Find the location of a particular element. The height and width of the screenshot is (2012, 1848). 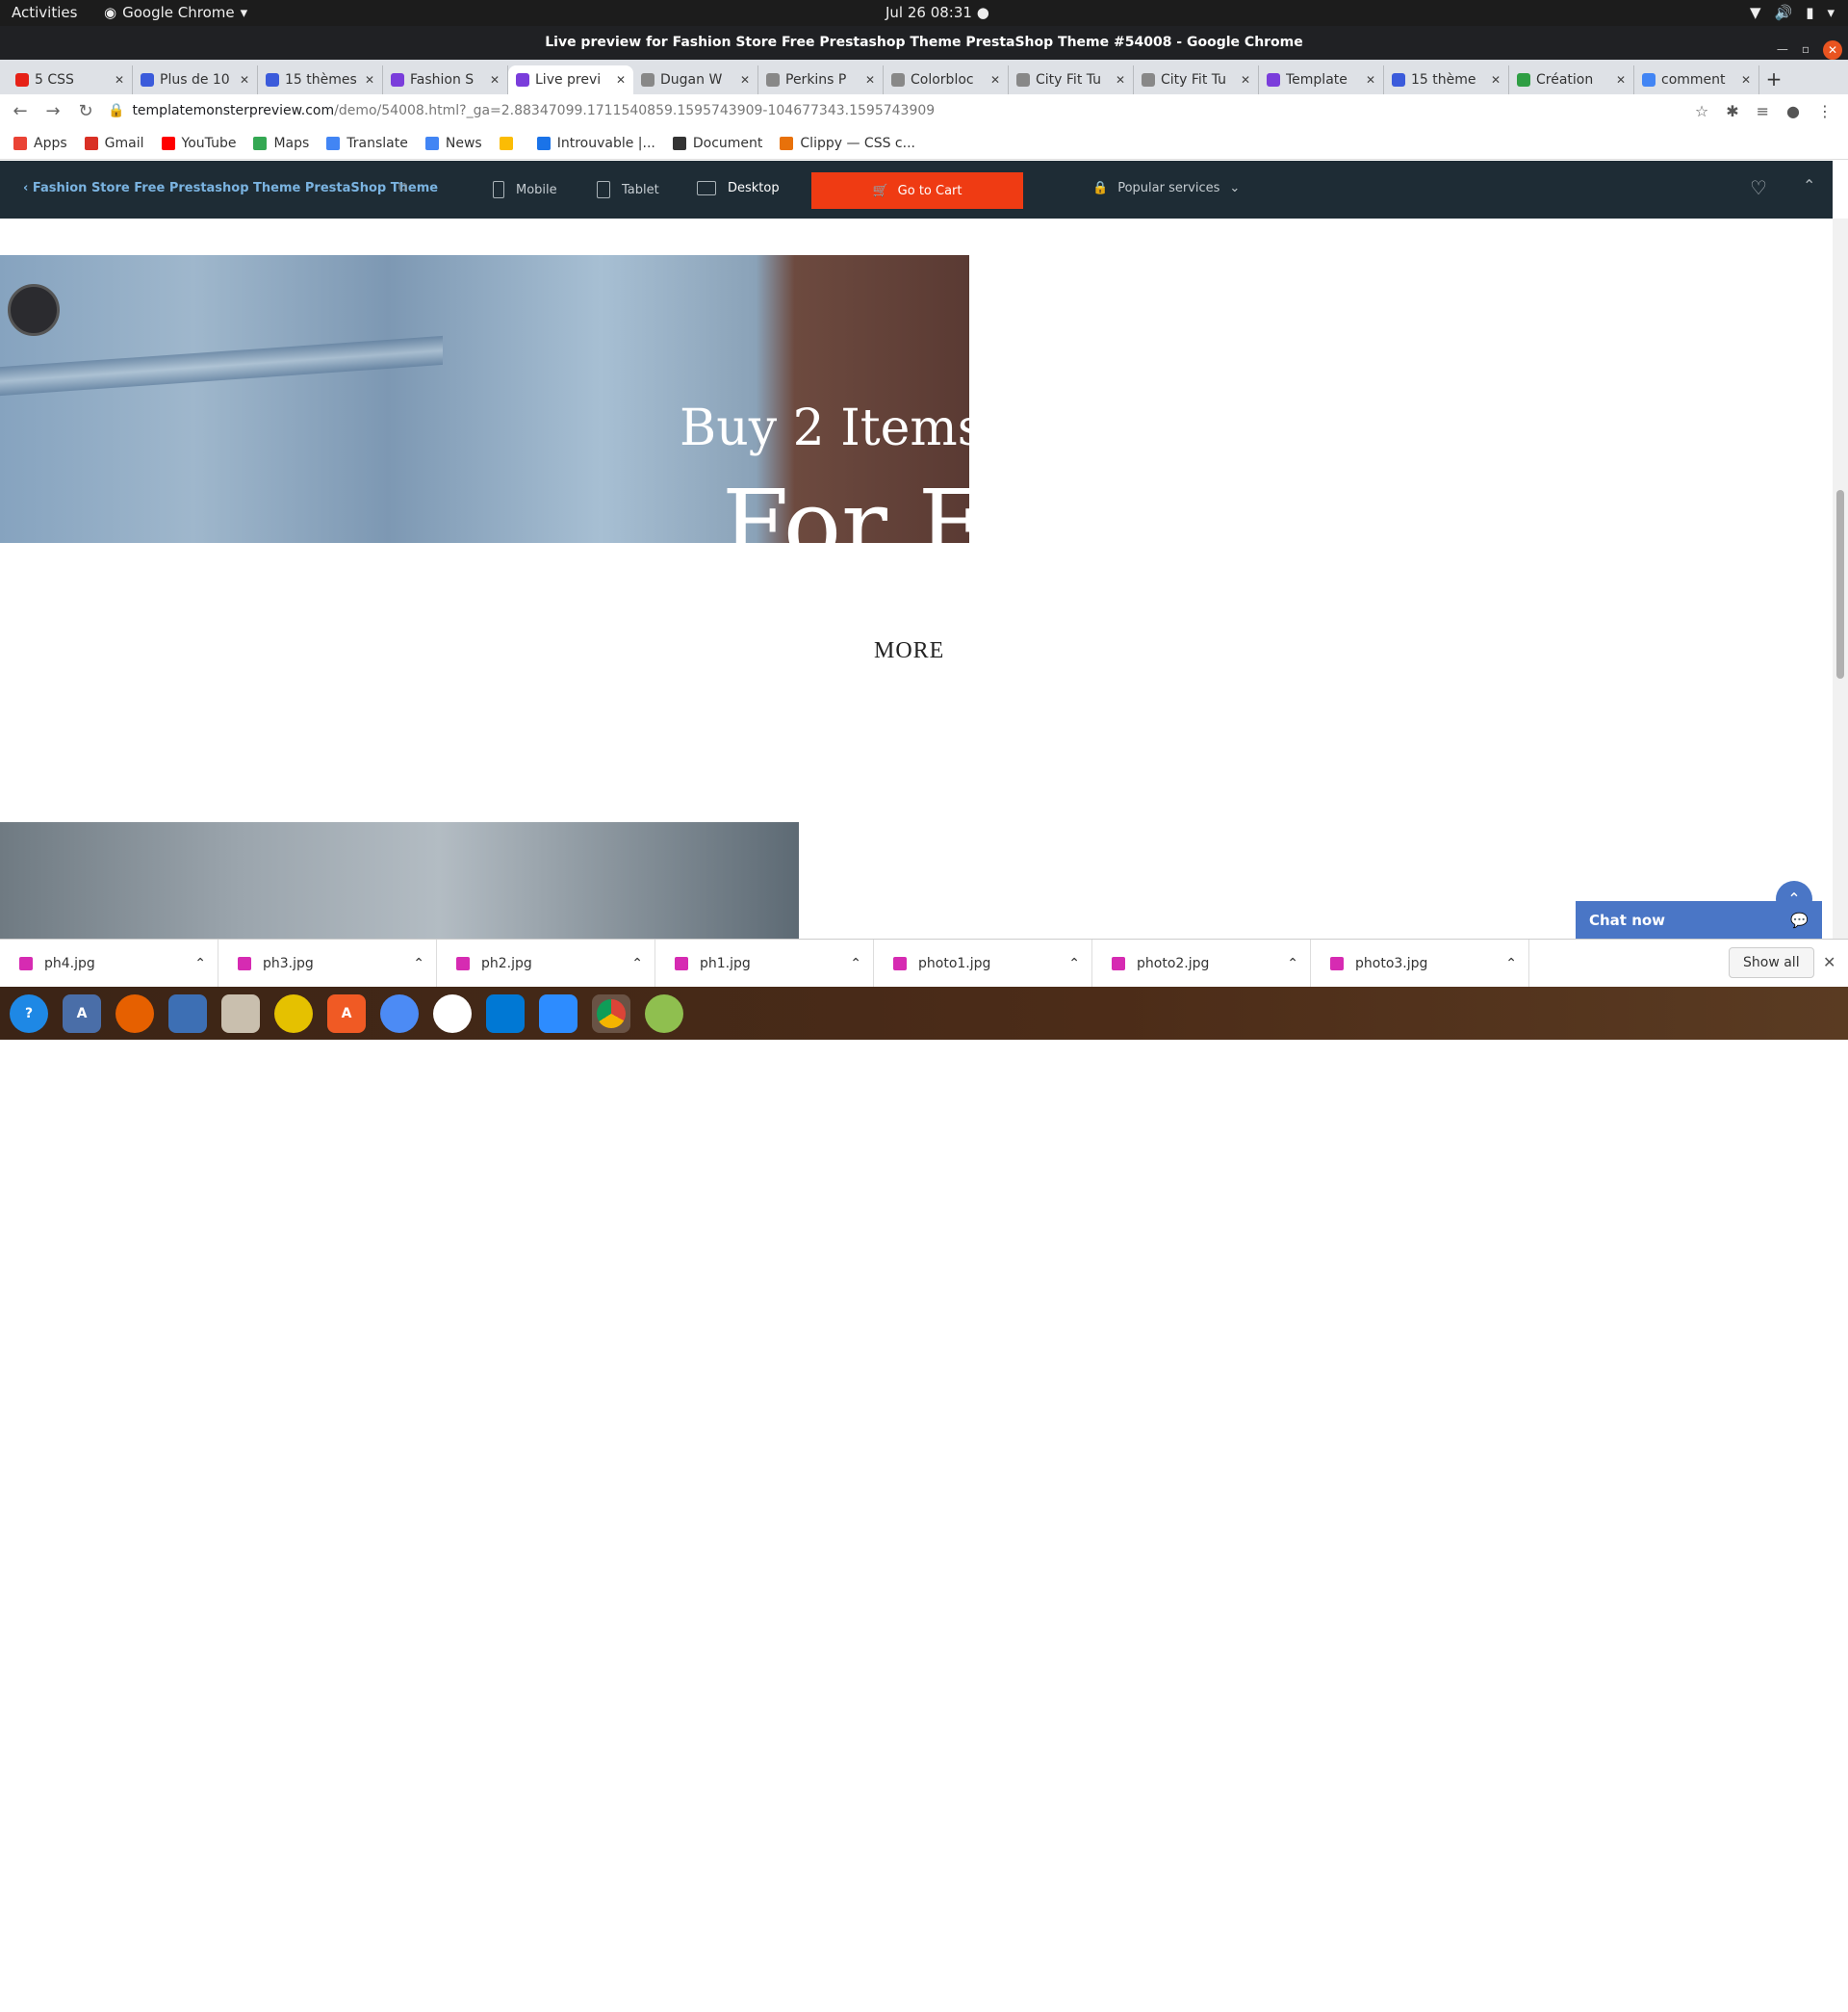

app-menu: ◉ Google Chrome ▾ is located at coordinates (175, 13).